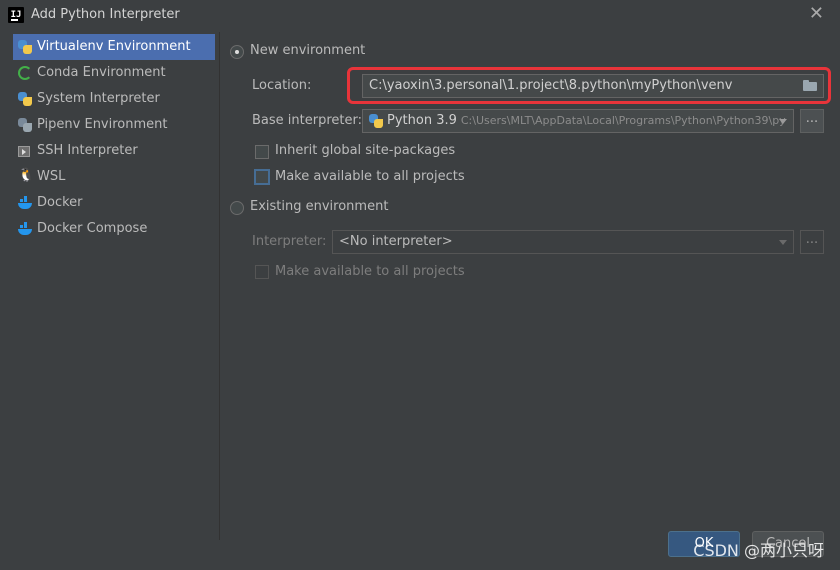 The width and height of the screenshot is (840, 570). What do you see at coordinates (16, 15) in the screenshot?
I see `intellij-logo-icon: IJ` at bounding box center [16, 15].